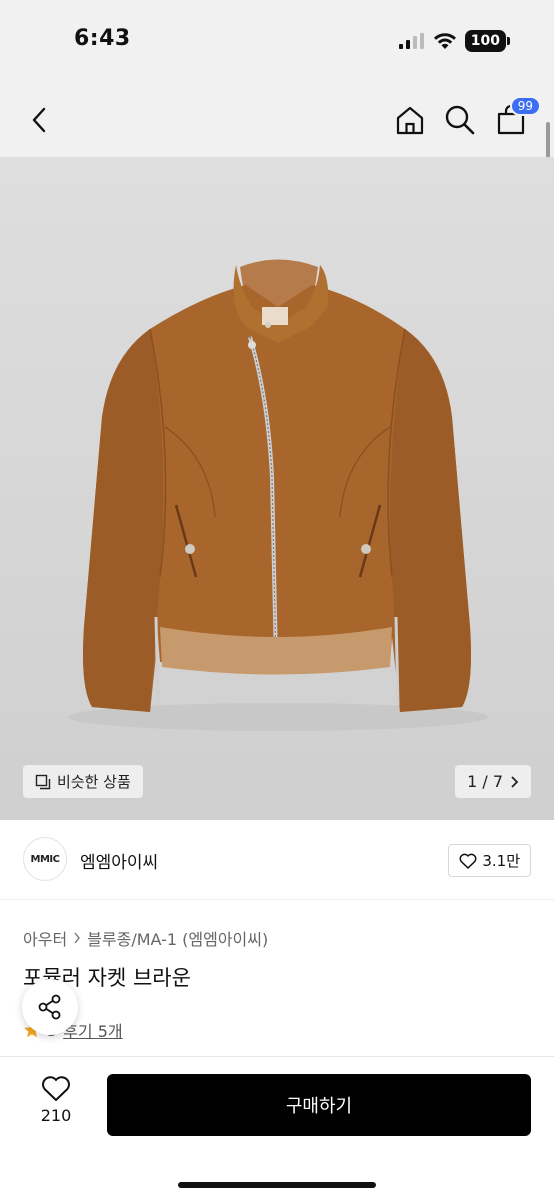 The width and height of the screenshot is (554, 1200). I want to click on wishlist-button: 210, so click(56, 1100).